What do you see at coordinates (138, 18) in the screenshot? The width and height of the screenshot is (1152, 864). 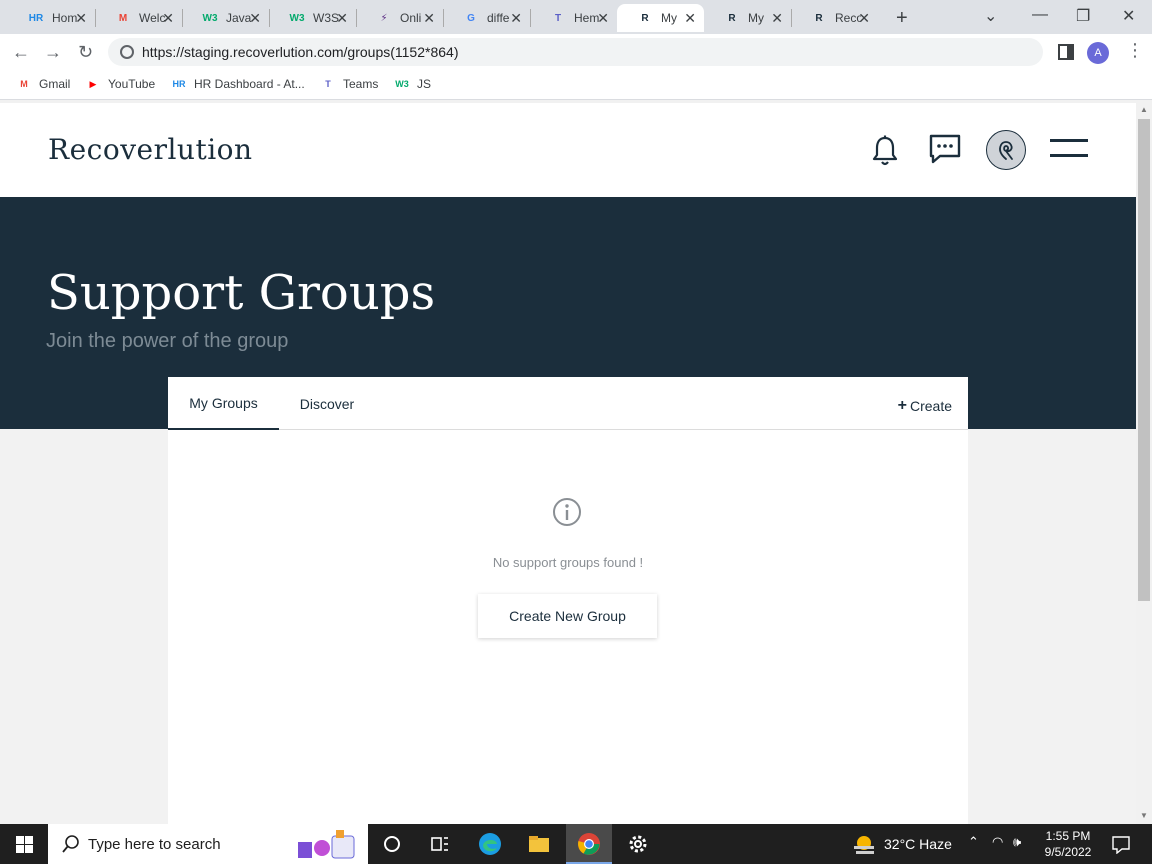 I see `browser-tab: M Welc ✕` at bounding box center [138, 18].